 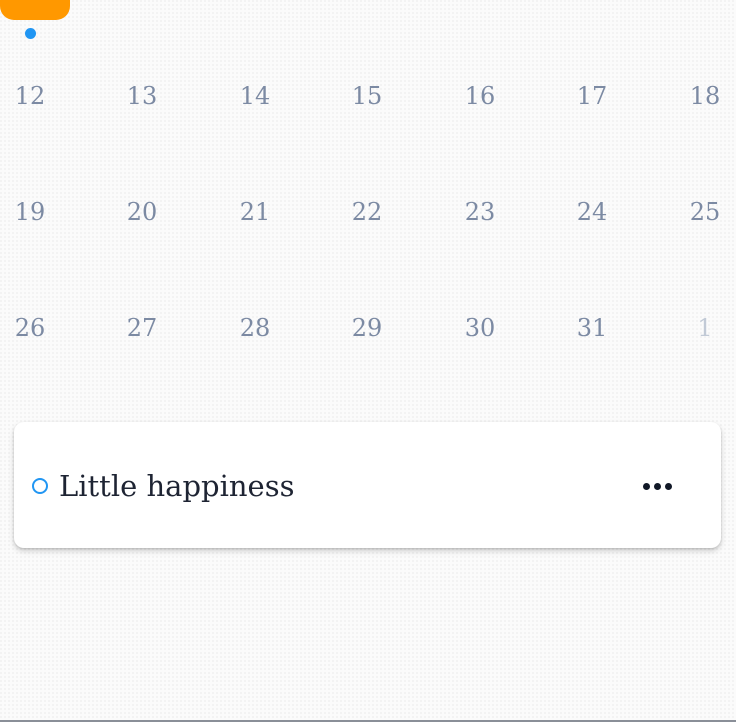 What do you see at coordinates (367, 212) in the screenshot?
I see `calendar-day: 22` at bounding box center [367, 212].